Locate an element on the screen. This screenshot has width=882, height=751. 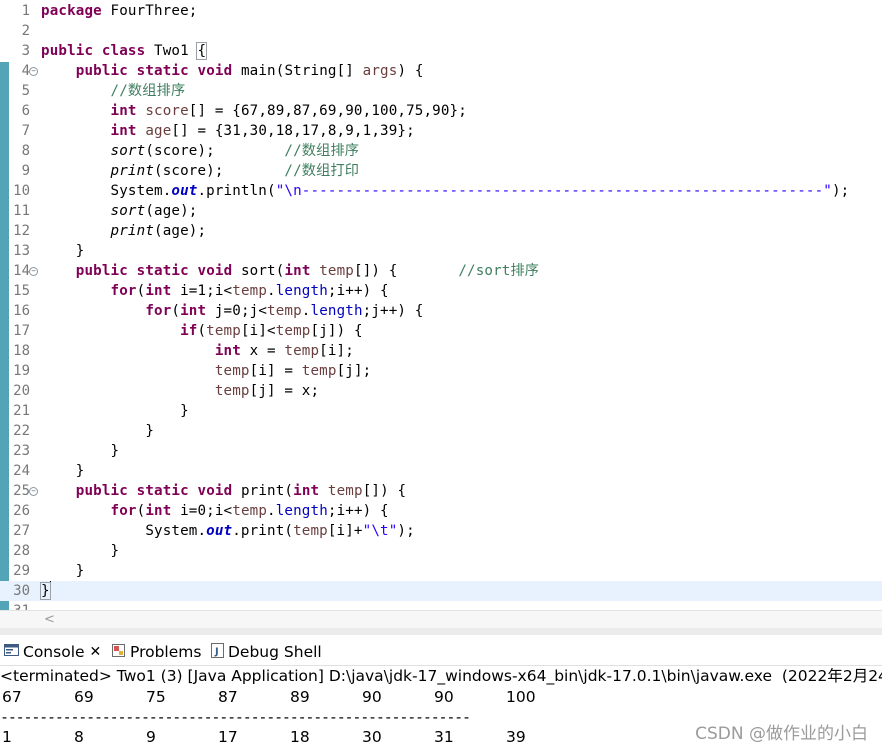
code-text: [j]) { is located at coordinates (336, 331).